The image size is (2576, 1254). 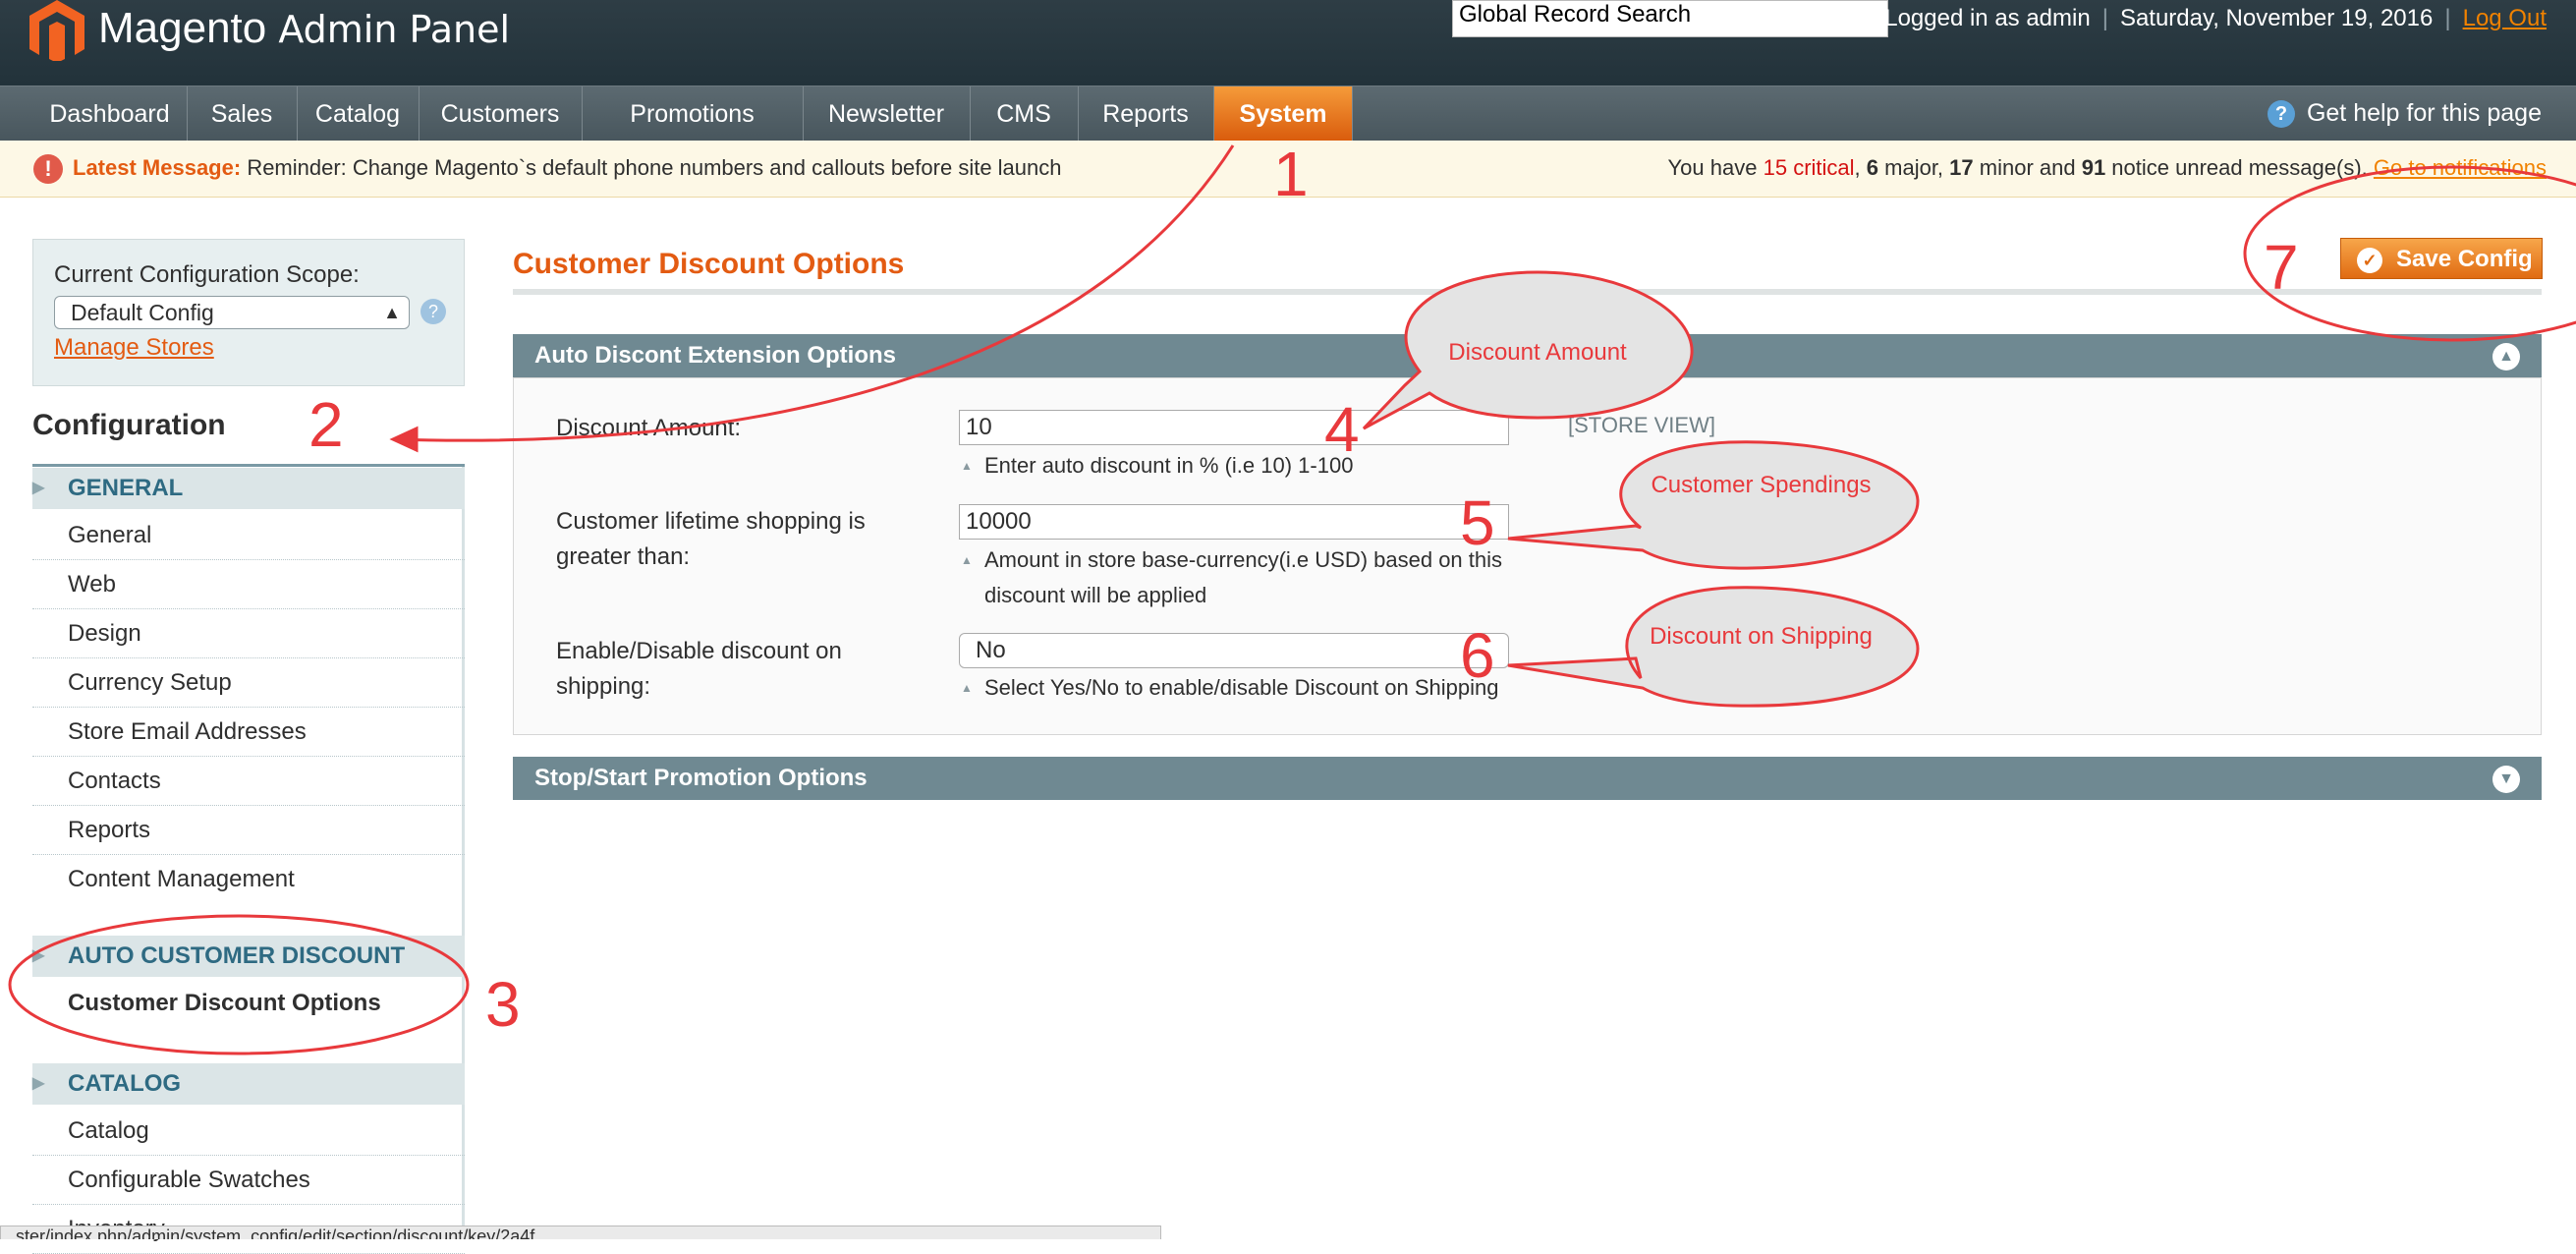 What do you see at coordinates (1713, 505) in the screenshot?
I see `bubble-customer-spendings` at bounding box center [1713, 505].